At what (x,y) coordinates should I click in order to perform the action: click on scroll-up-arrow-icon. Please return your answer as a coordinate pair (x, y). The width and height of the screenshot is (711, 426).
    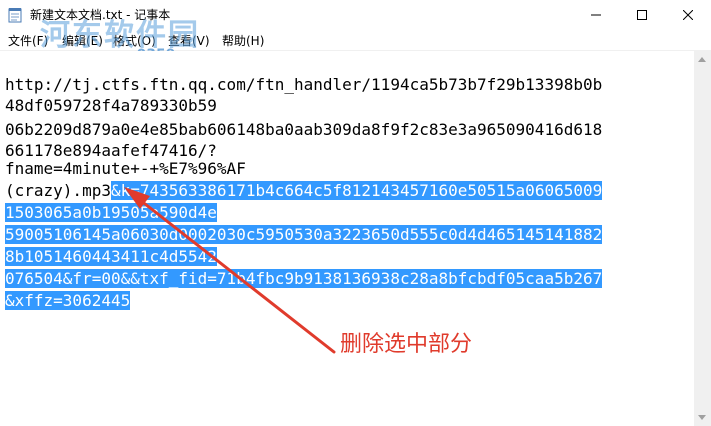
    Looking at the image, I should click on (702, 59).